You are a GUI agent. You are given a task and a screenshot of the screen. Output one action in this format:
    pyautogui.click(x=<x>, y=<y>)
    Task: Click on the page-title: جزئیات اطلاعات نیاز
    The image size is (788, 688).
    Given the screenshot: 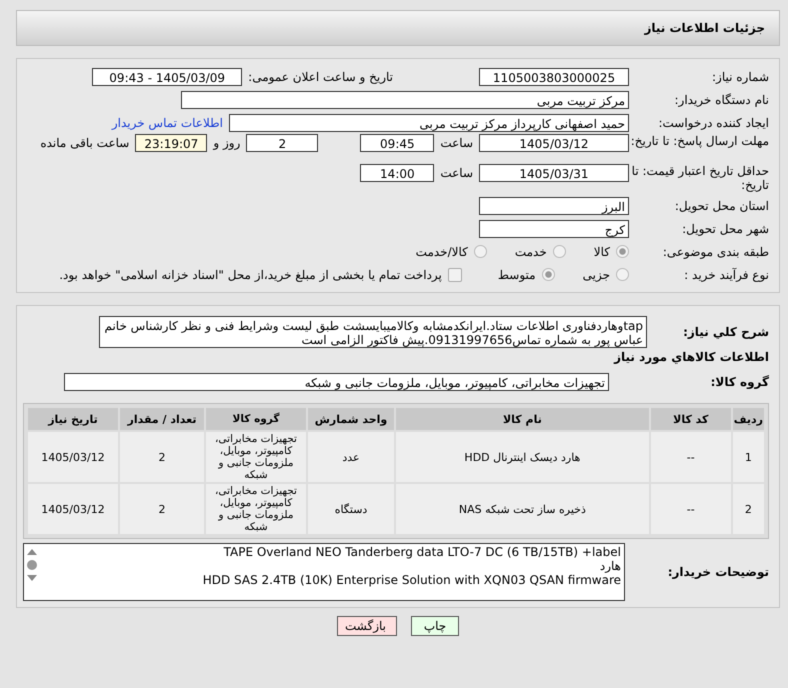 What is the action you would take?
    pyautogui.click(x=704, y=28)
    